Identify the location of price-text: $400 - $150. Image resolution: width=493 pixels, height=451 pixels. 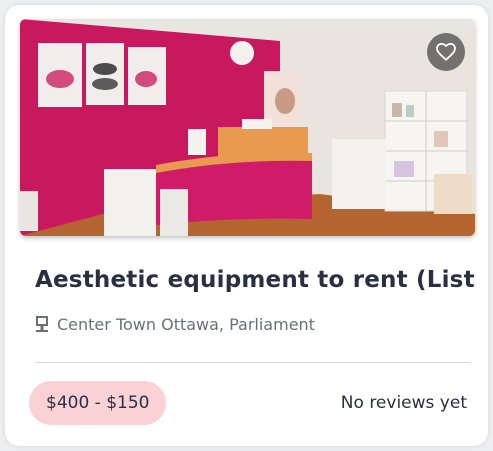
(98, 403).